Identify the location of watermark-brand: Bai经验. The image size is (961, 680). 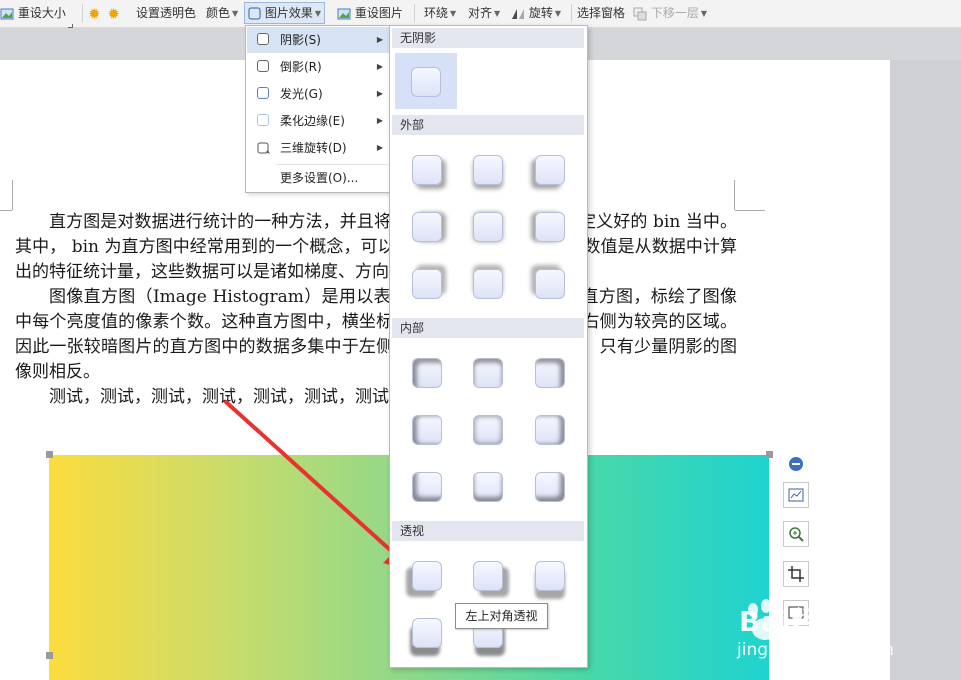
(794, 621).